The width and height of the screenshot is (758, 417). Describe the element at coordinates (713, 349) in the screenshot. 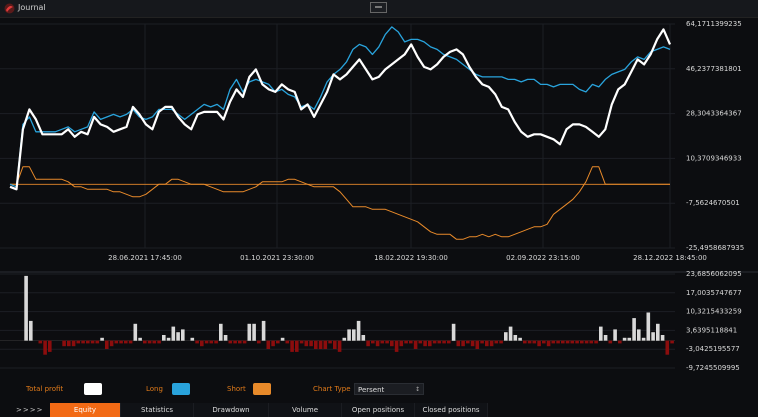

I see `y-tick-label: -3,0425195577` at that location.